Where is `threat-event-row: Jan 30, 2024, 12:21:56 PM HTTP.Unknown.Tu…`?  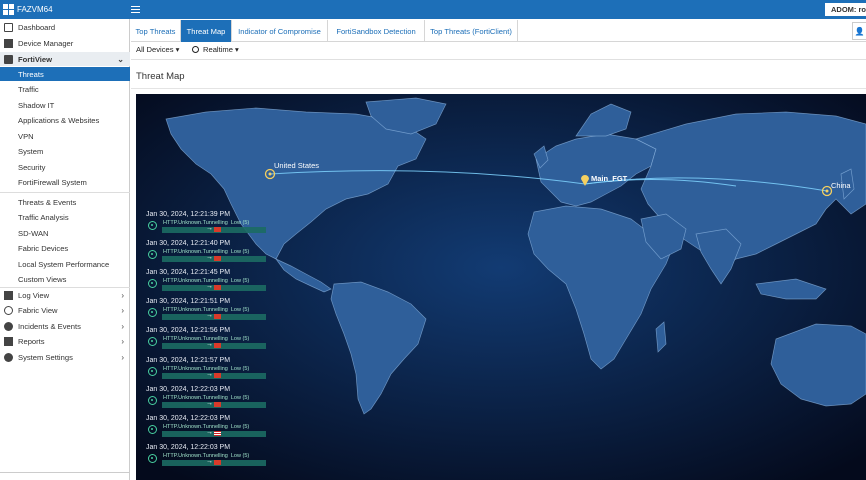 threat-event-row: Jan 30, 2024, 12:21:56 PM HTTP.Unknown.Tu… is located at coordinates (208, 341).